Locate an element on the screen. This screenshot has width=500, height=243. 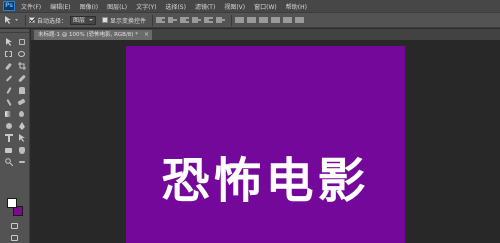
menu-filter: 滤镜(T) is located at coordinates (205, 6).